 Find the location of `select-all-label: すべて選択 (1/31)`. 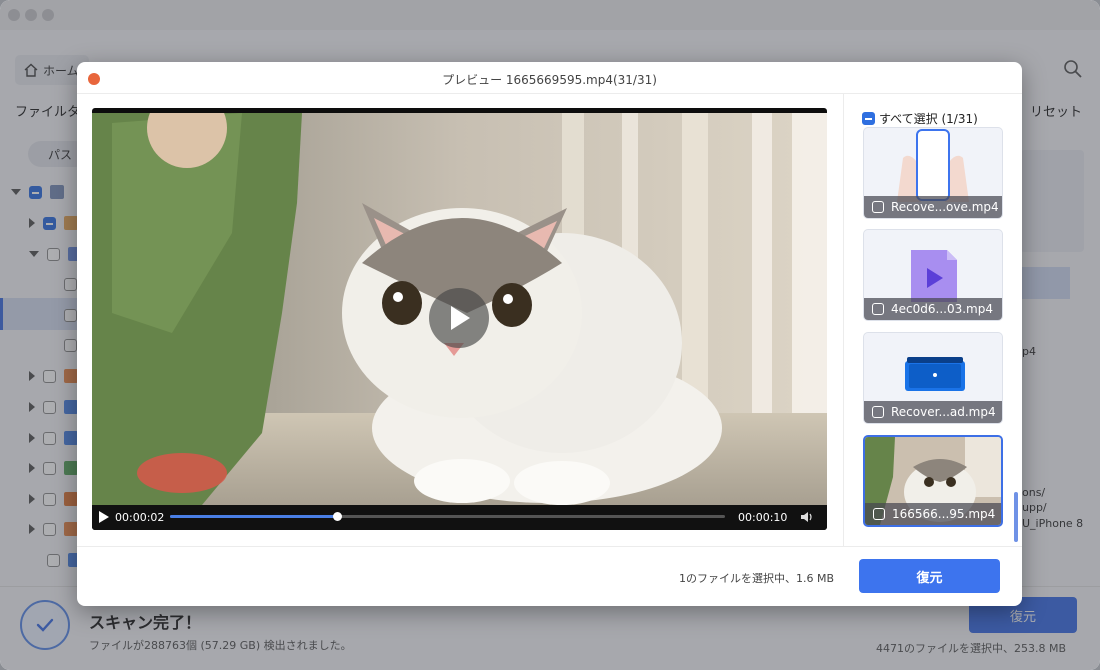

select-all-label: すべて選択 (1/31) is located at coordinates (928, 119).